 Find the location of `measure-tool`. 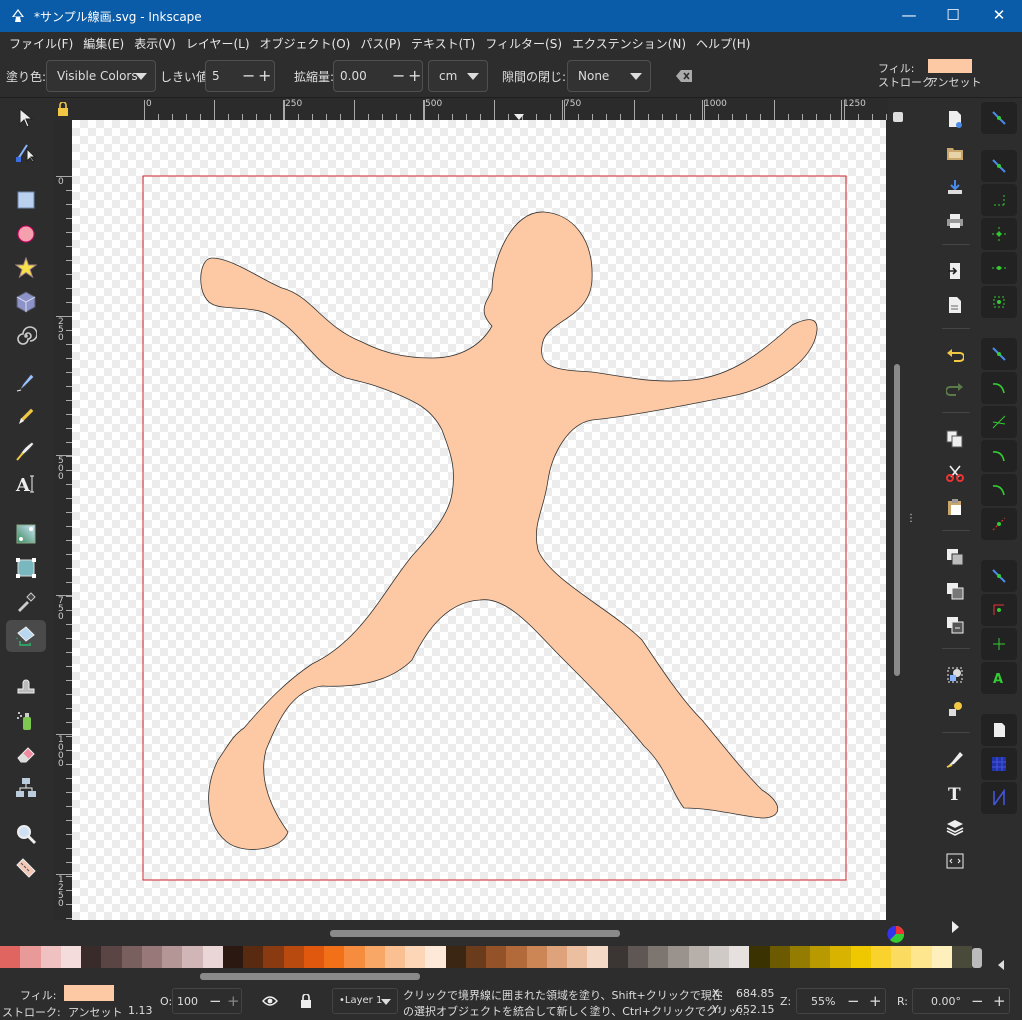

measure-tool is located at coordinates (26, 868).